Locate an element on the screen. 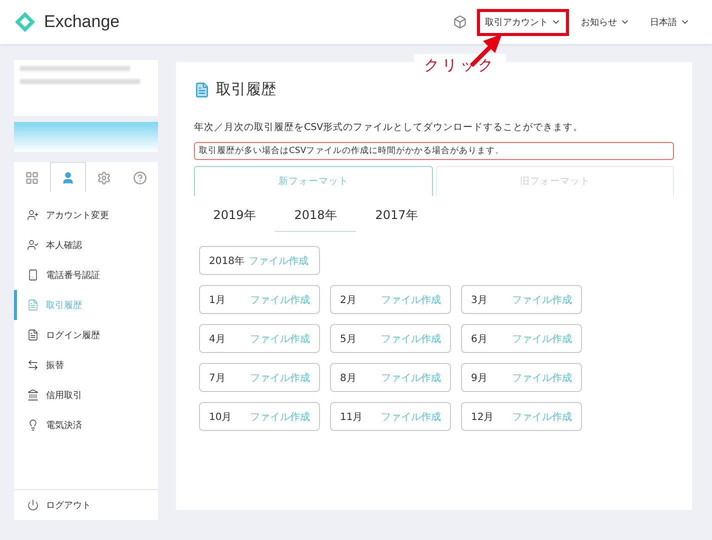 The image size is (712, 540). logo-text: Exchange is located at coordinates (82, 22).